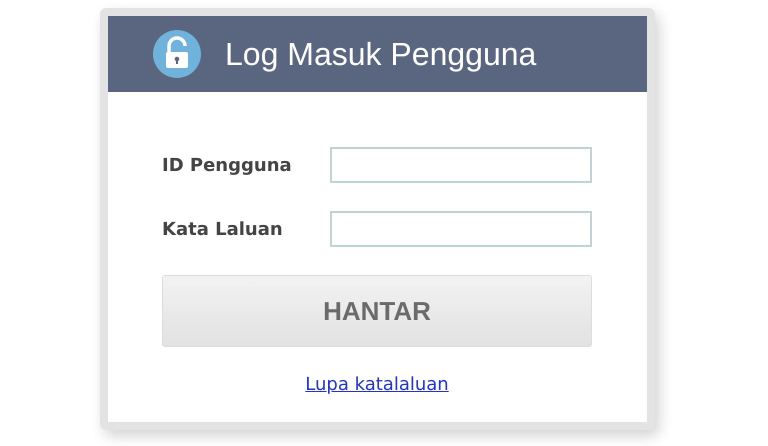  What do you see at coordinates (227, 165) in the screenshot?
I see `field-label: ID Pengguna` at bounding box center [227, 165].